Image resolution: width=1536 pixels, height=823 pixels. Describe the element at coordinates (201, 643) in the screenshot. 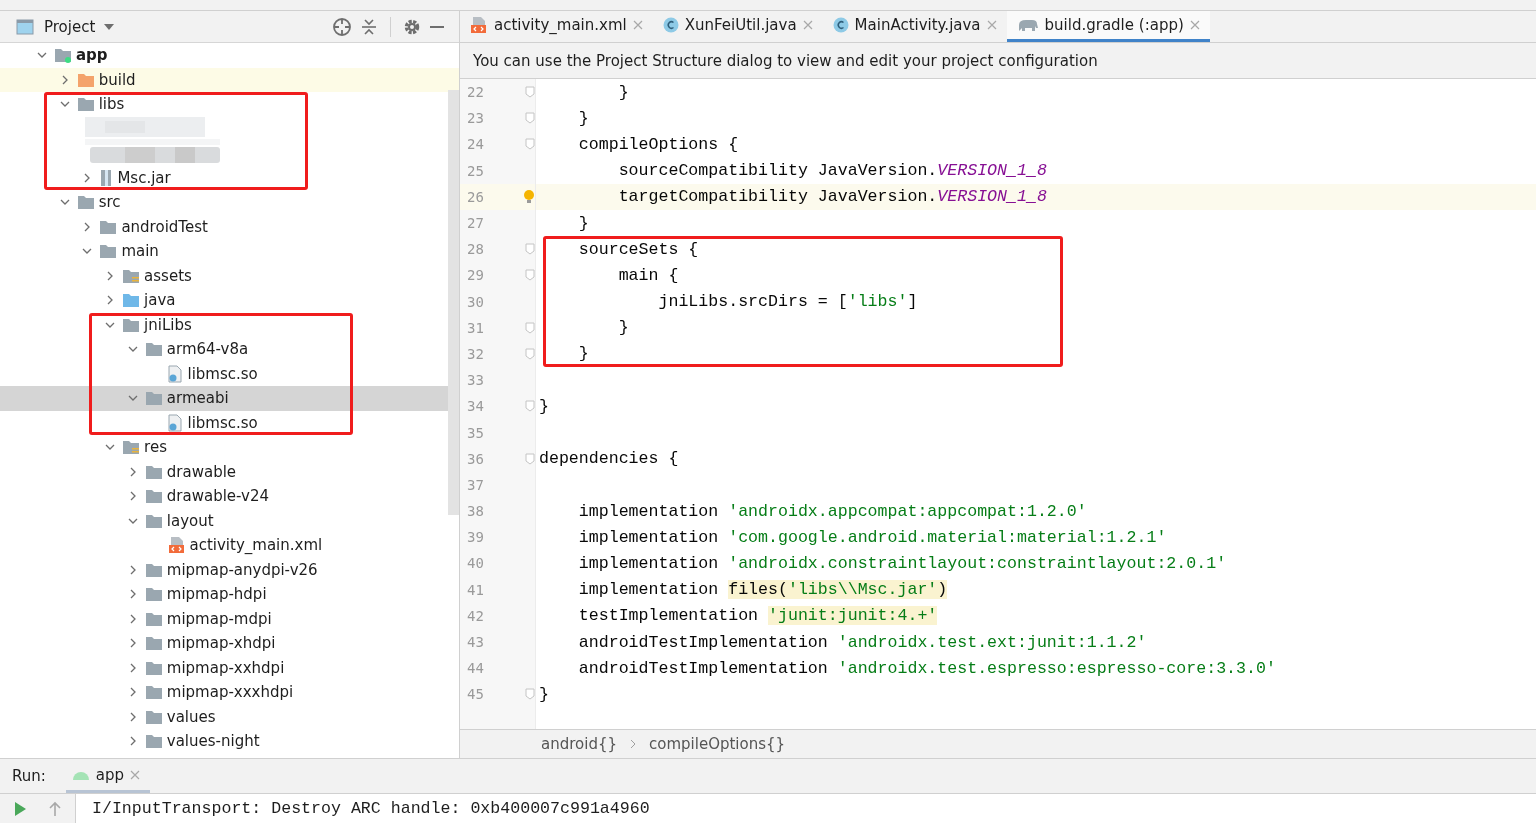

I see `tree-item: mipmap-xhdpi` at that location.